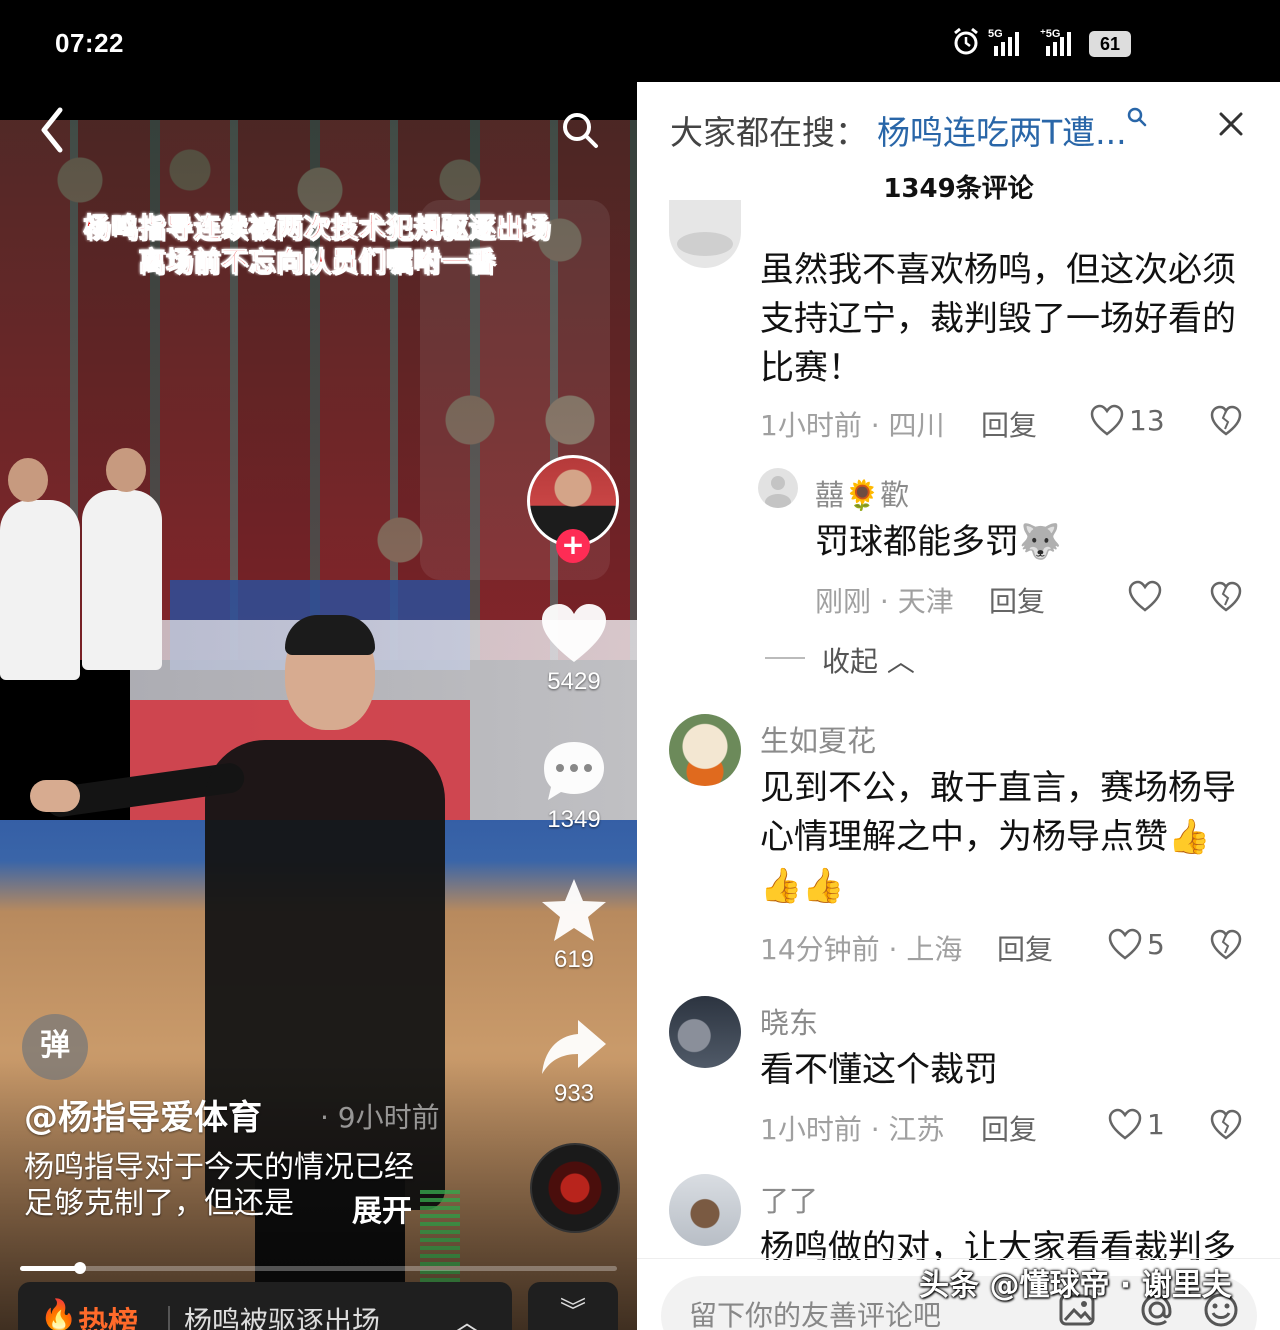 This screenshot has height=1330, width=1280. Describe the element at coordinates (89, 43) in the screenshot. I see `status-time: 07:22` at that location.